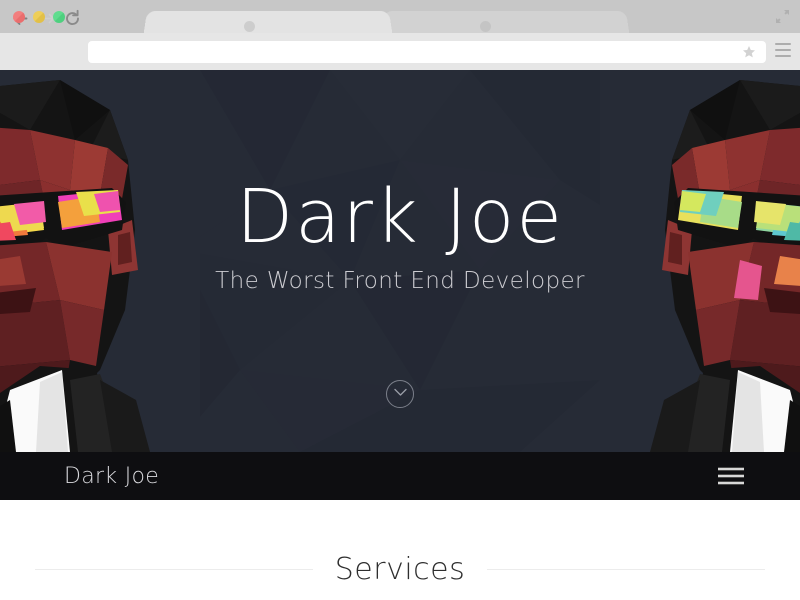 Image resolution: width=800 pixels, height=600 pixels. I want to click on services-heading: Services, so click(400, 569).